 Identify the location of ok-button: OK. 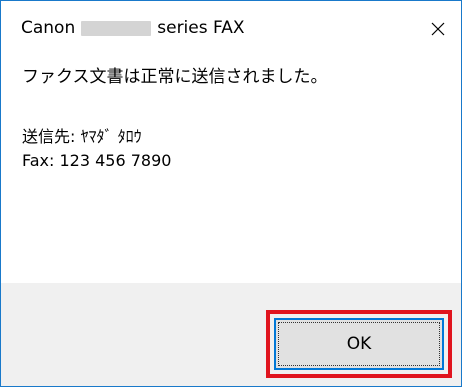
(359, 344).